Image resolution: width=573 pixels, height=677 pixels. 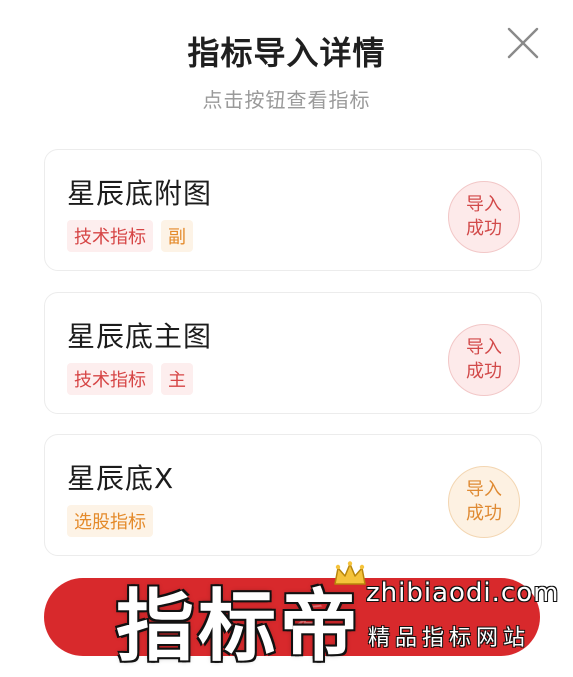 I want to click on watermark-brand: 指标帝, so click(x=239, y=627).